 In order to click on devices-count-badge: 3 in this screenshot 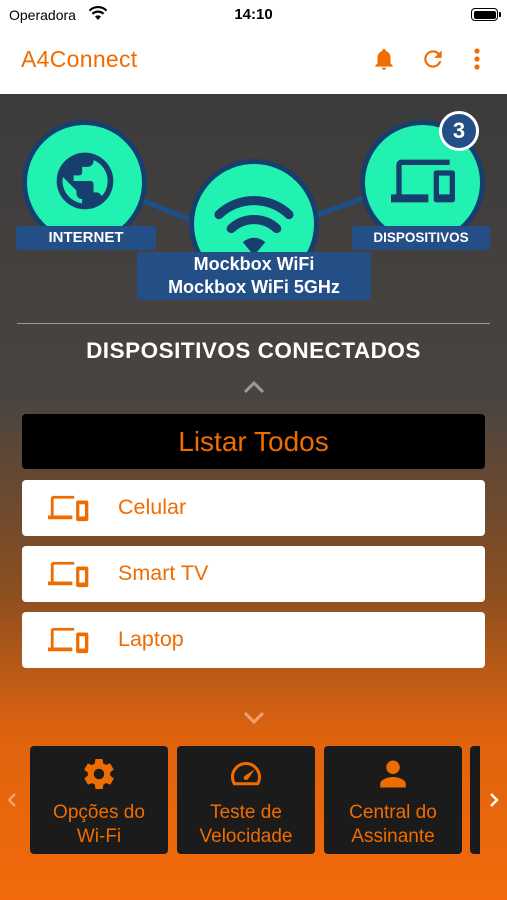, I will do `click(459, 131)`.